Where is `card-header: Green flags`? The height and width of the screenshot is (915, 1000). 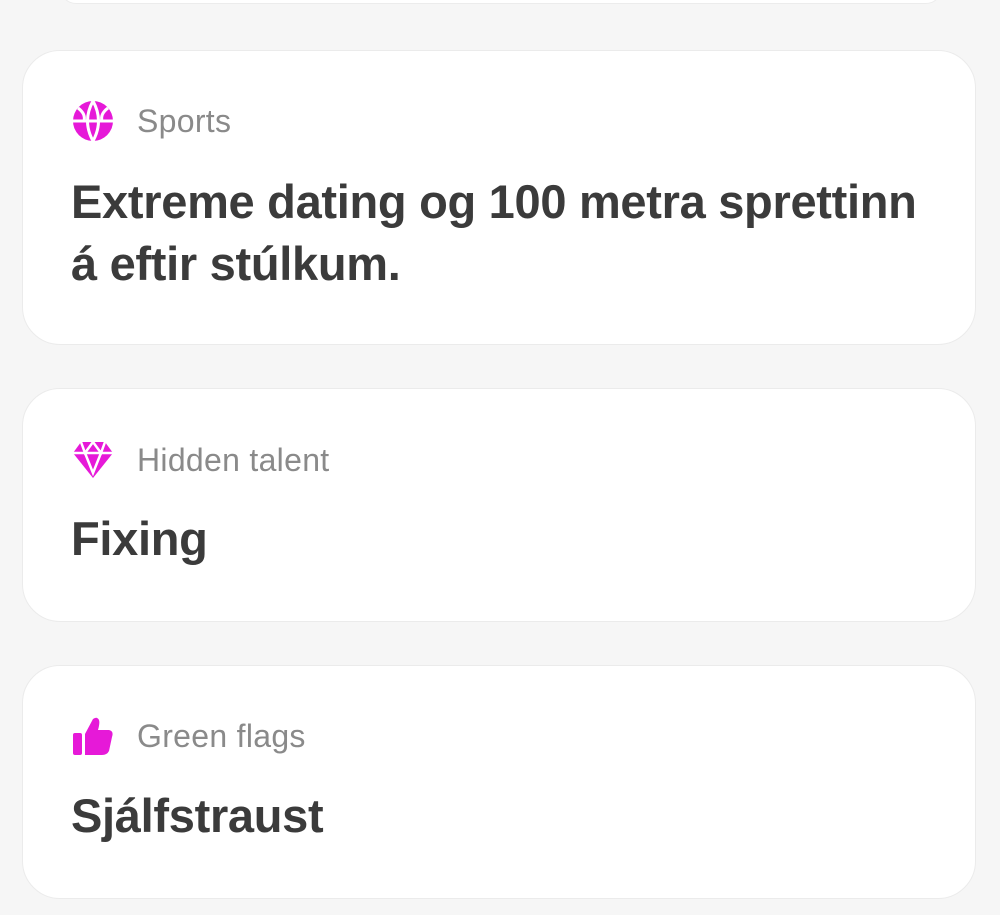 card-header: Green flags is located at coordinates (188, 736).